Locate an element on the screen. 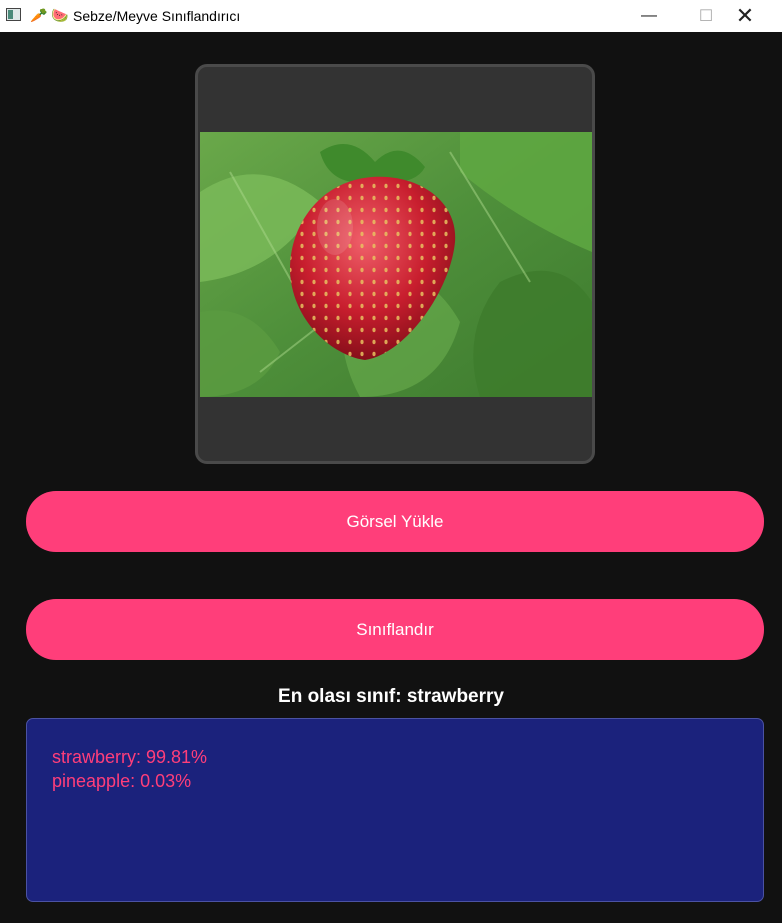 The width and height of the screenshot is (782, 923). carrot-icon: 🥕 is located at coordinates (39, 15).